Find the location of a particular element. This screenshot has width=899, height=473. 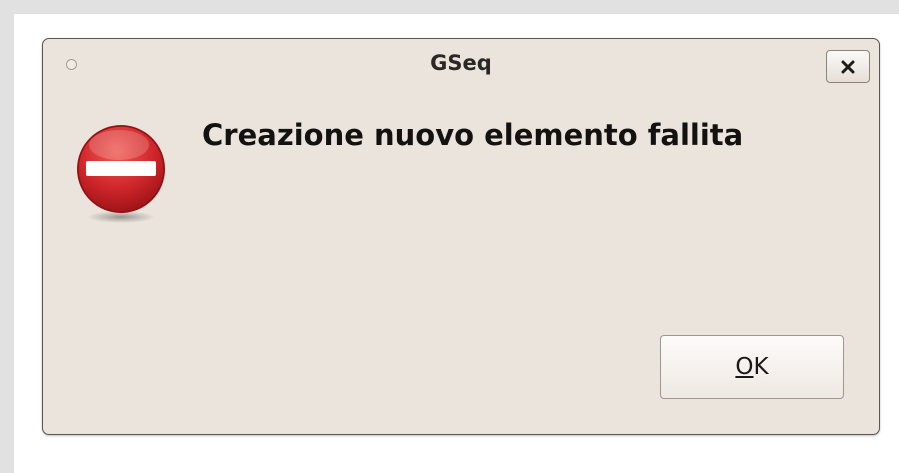

close-icon is located at coordinates (848, 66).